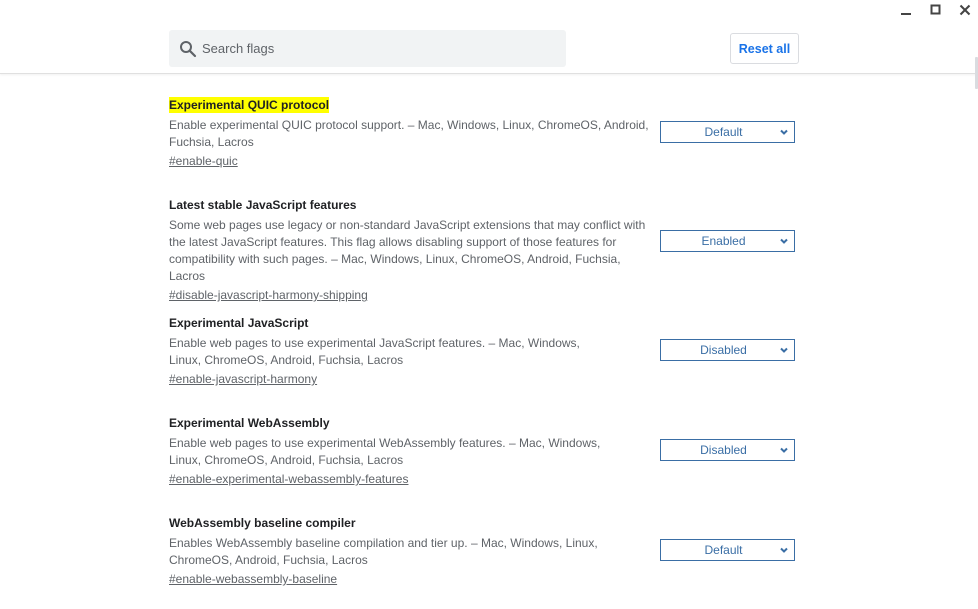  What do you see at coordinates (263, 205) in the screenshot?
I see `flag-title: Latest stable JavaScript features` at bounding box center [263, 205].